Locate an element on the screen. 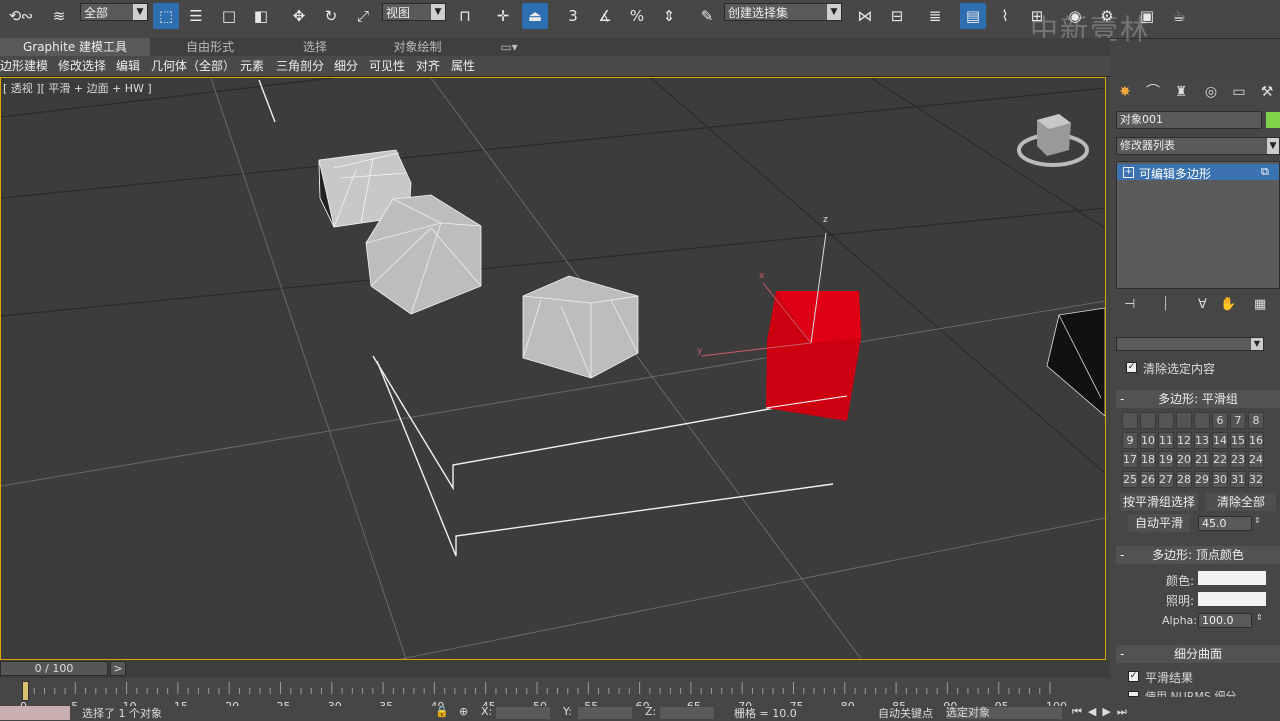 This screenshot has width=1280, height=721. modifier-list-select: 修改器列表 ▼ is located at coordinates (1198, 146).